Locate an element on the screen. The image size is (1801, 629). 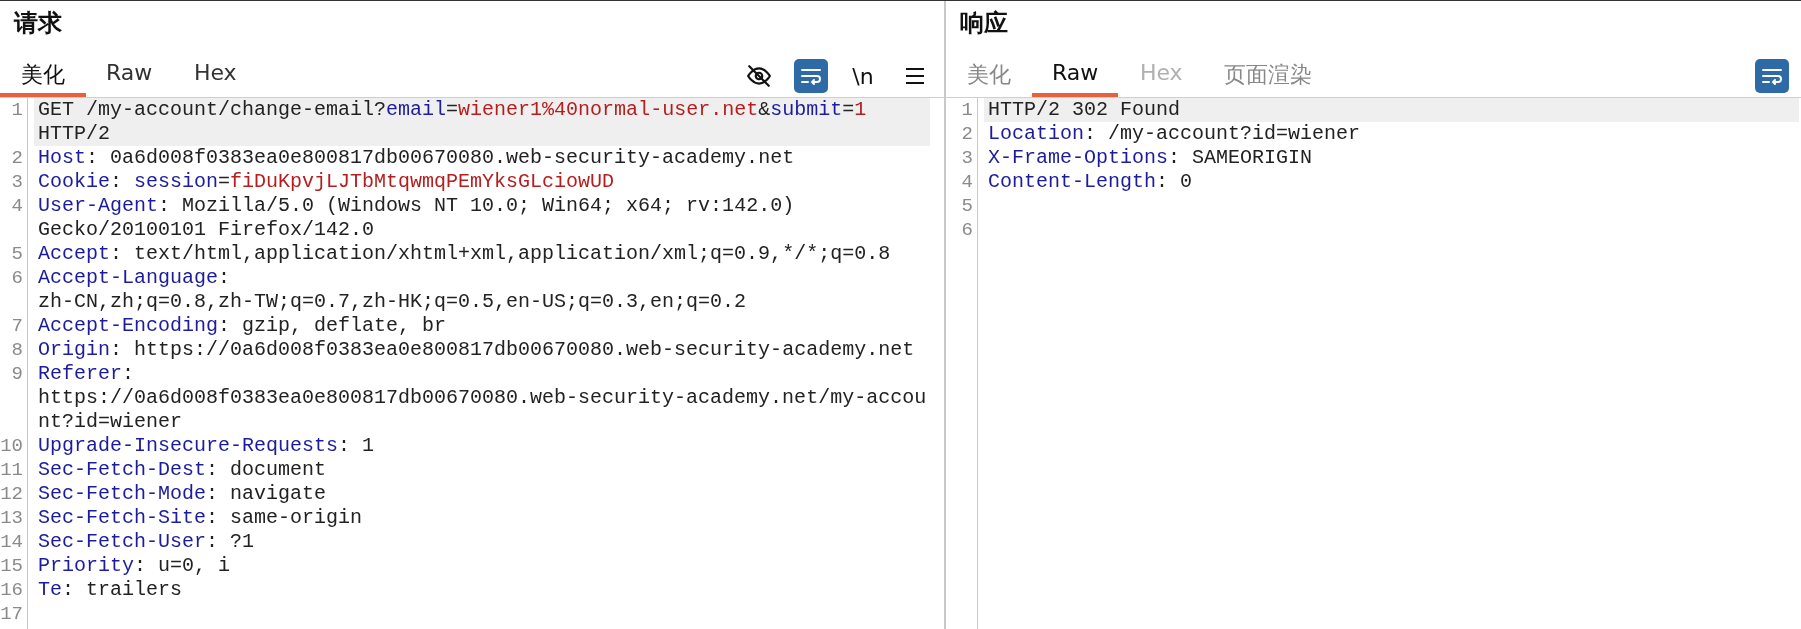
code-line: Te: trailers is located at coordinates (110, 590).